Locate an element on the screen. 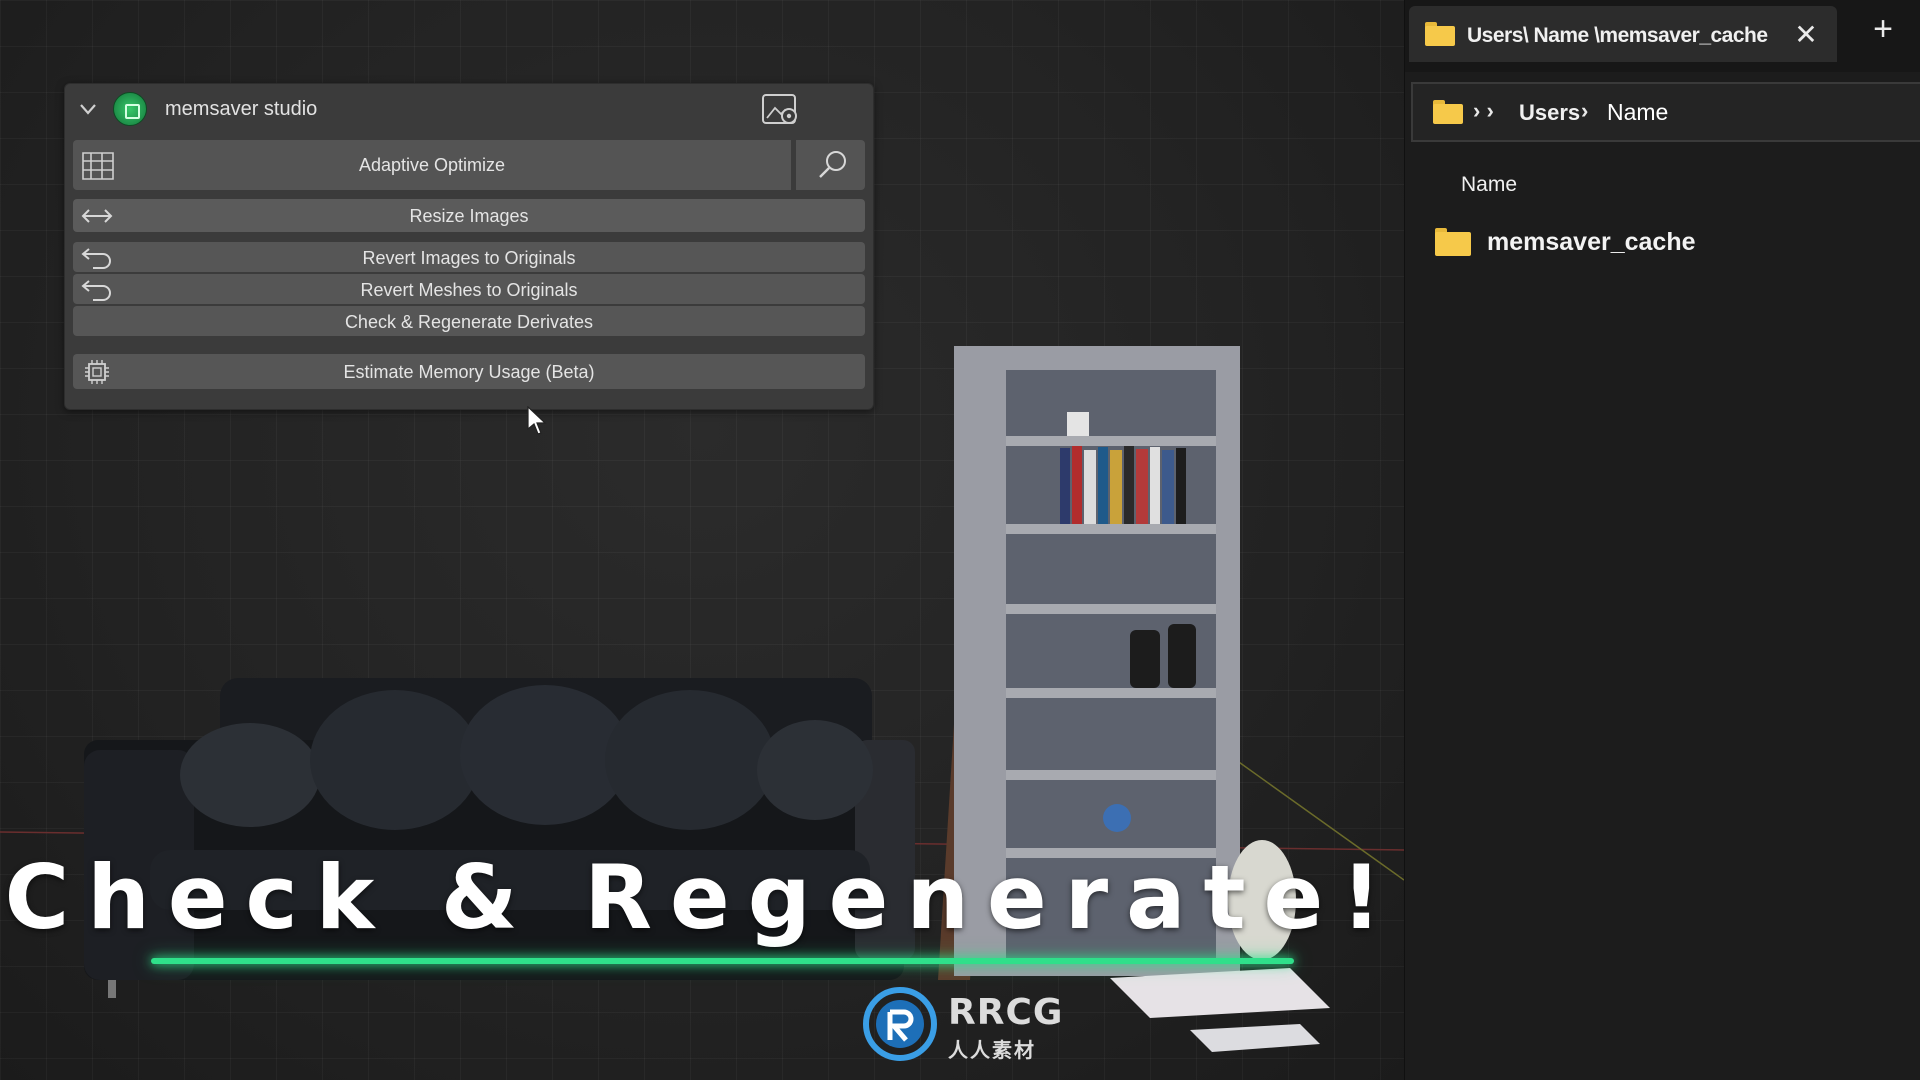 The image size is (1920, 1080). watermark-text: RRCG is located at coordinates (1006, 1012).